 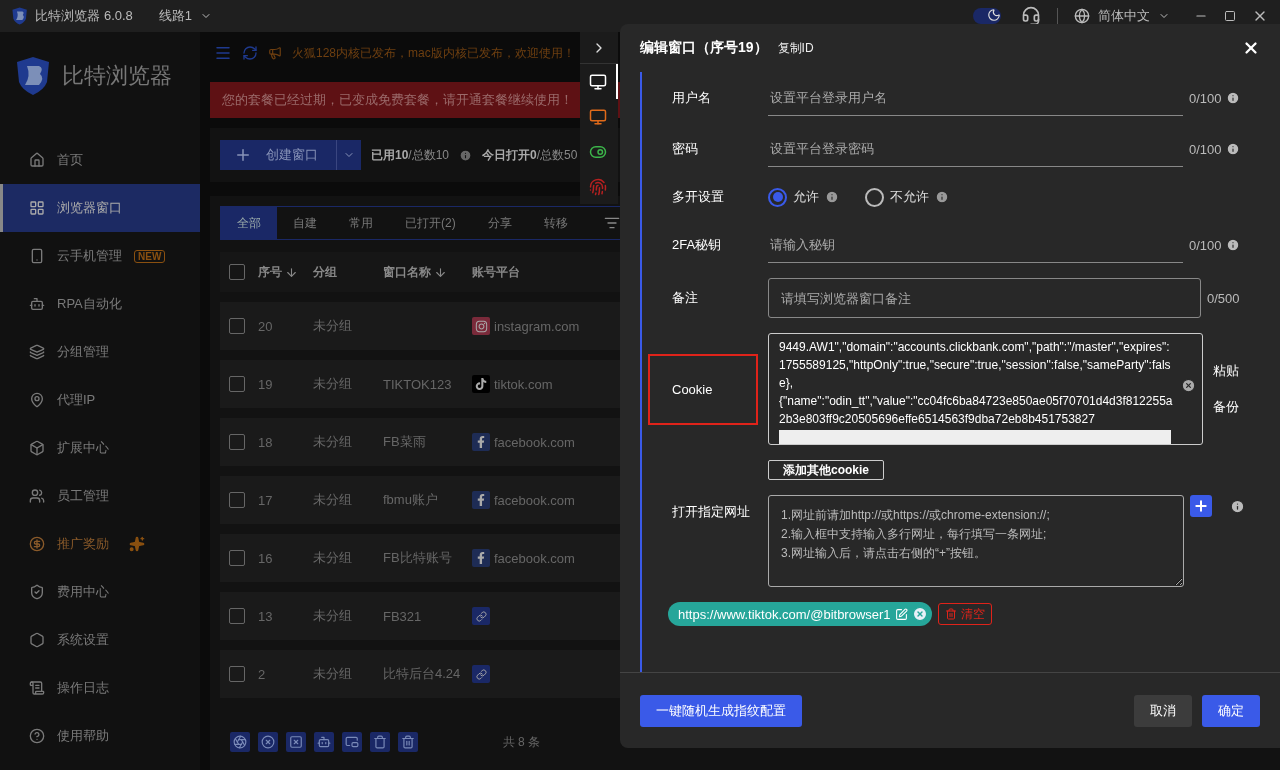 I want to click on text-field: 设置平台登录密码, so click(x=975, y=149).